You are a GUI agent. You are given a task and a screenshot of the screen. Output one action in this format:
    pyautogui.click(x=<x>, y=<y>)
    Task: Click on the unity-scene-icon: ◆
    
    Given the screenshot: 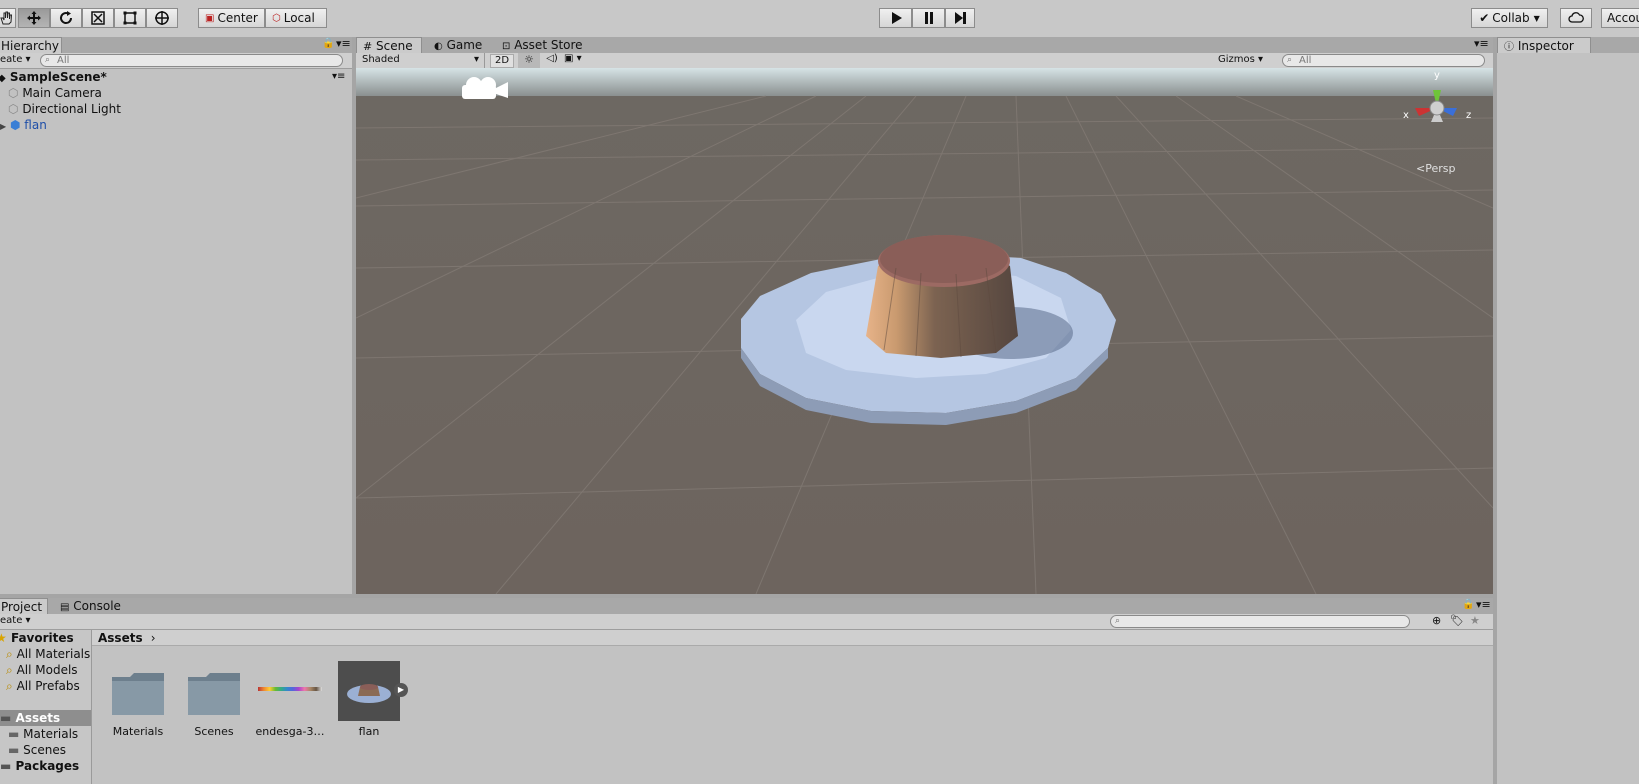 What is the action you would take?
    pyautogui.click(x=3, y=78)
    